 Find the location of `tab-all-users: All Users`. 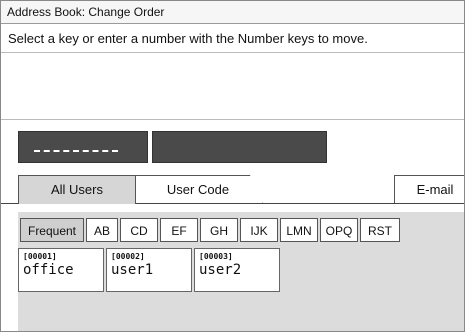

tab-all-users: All Users is located at coordinates (77, 189).